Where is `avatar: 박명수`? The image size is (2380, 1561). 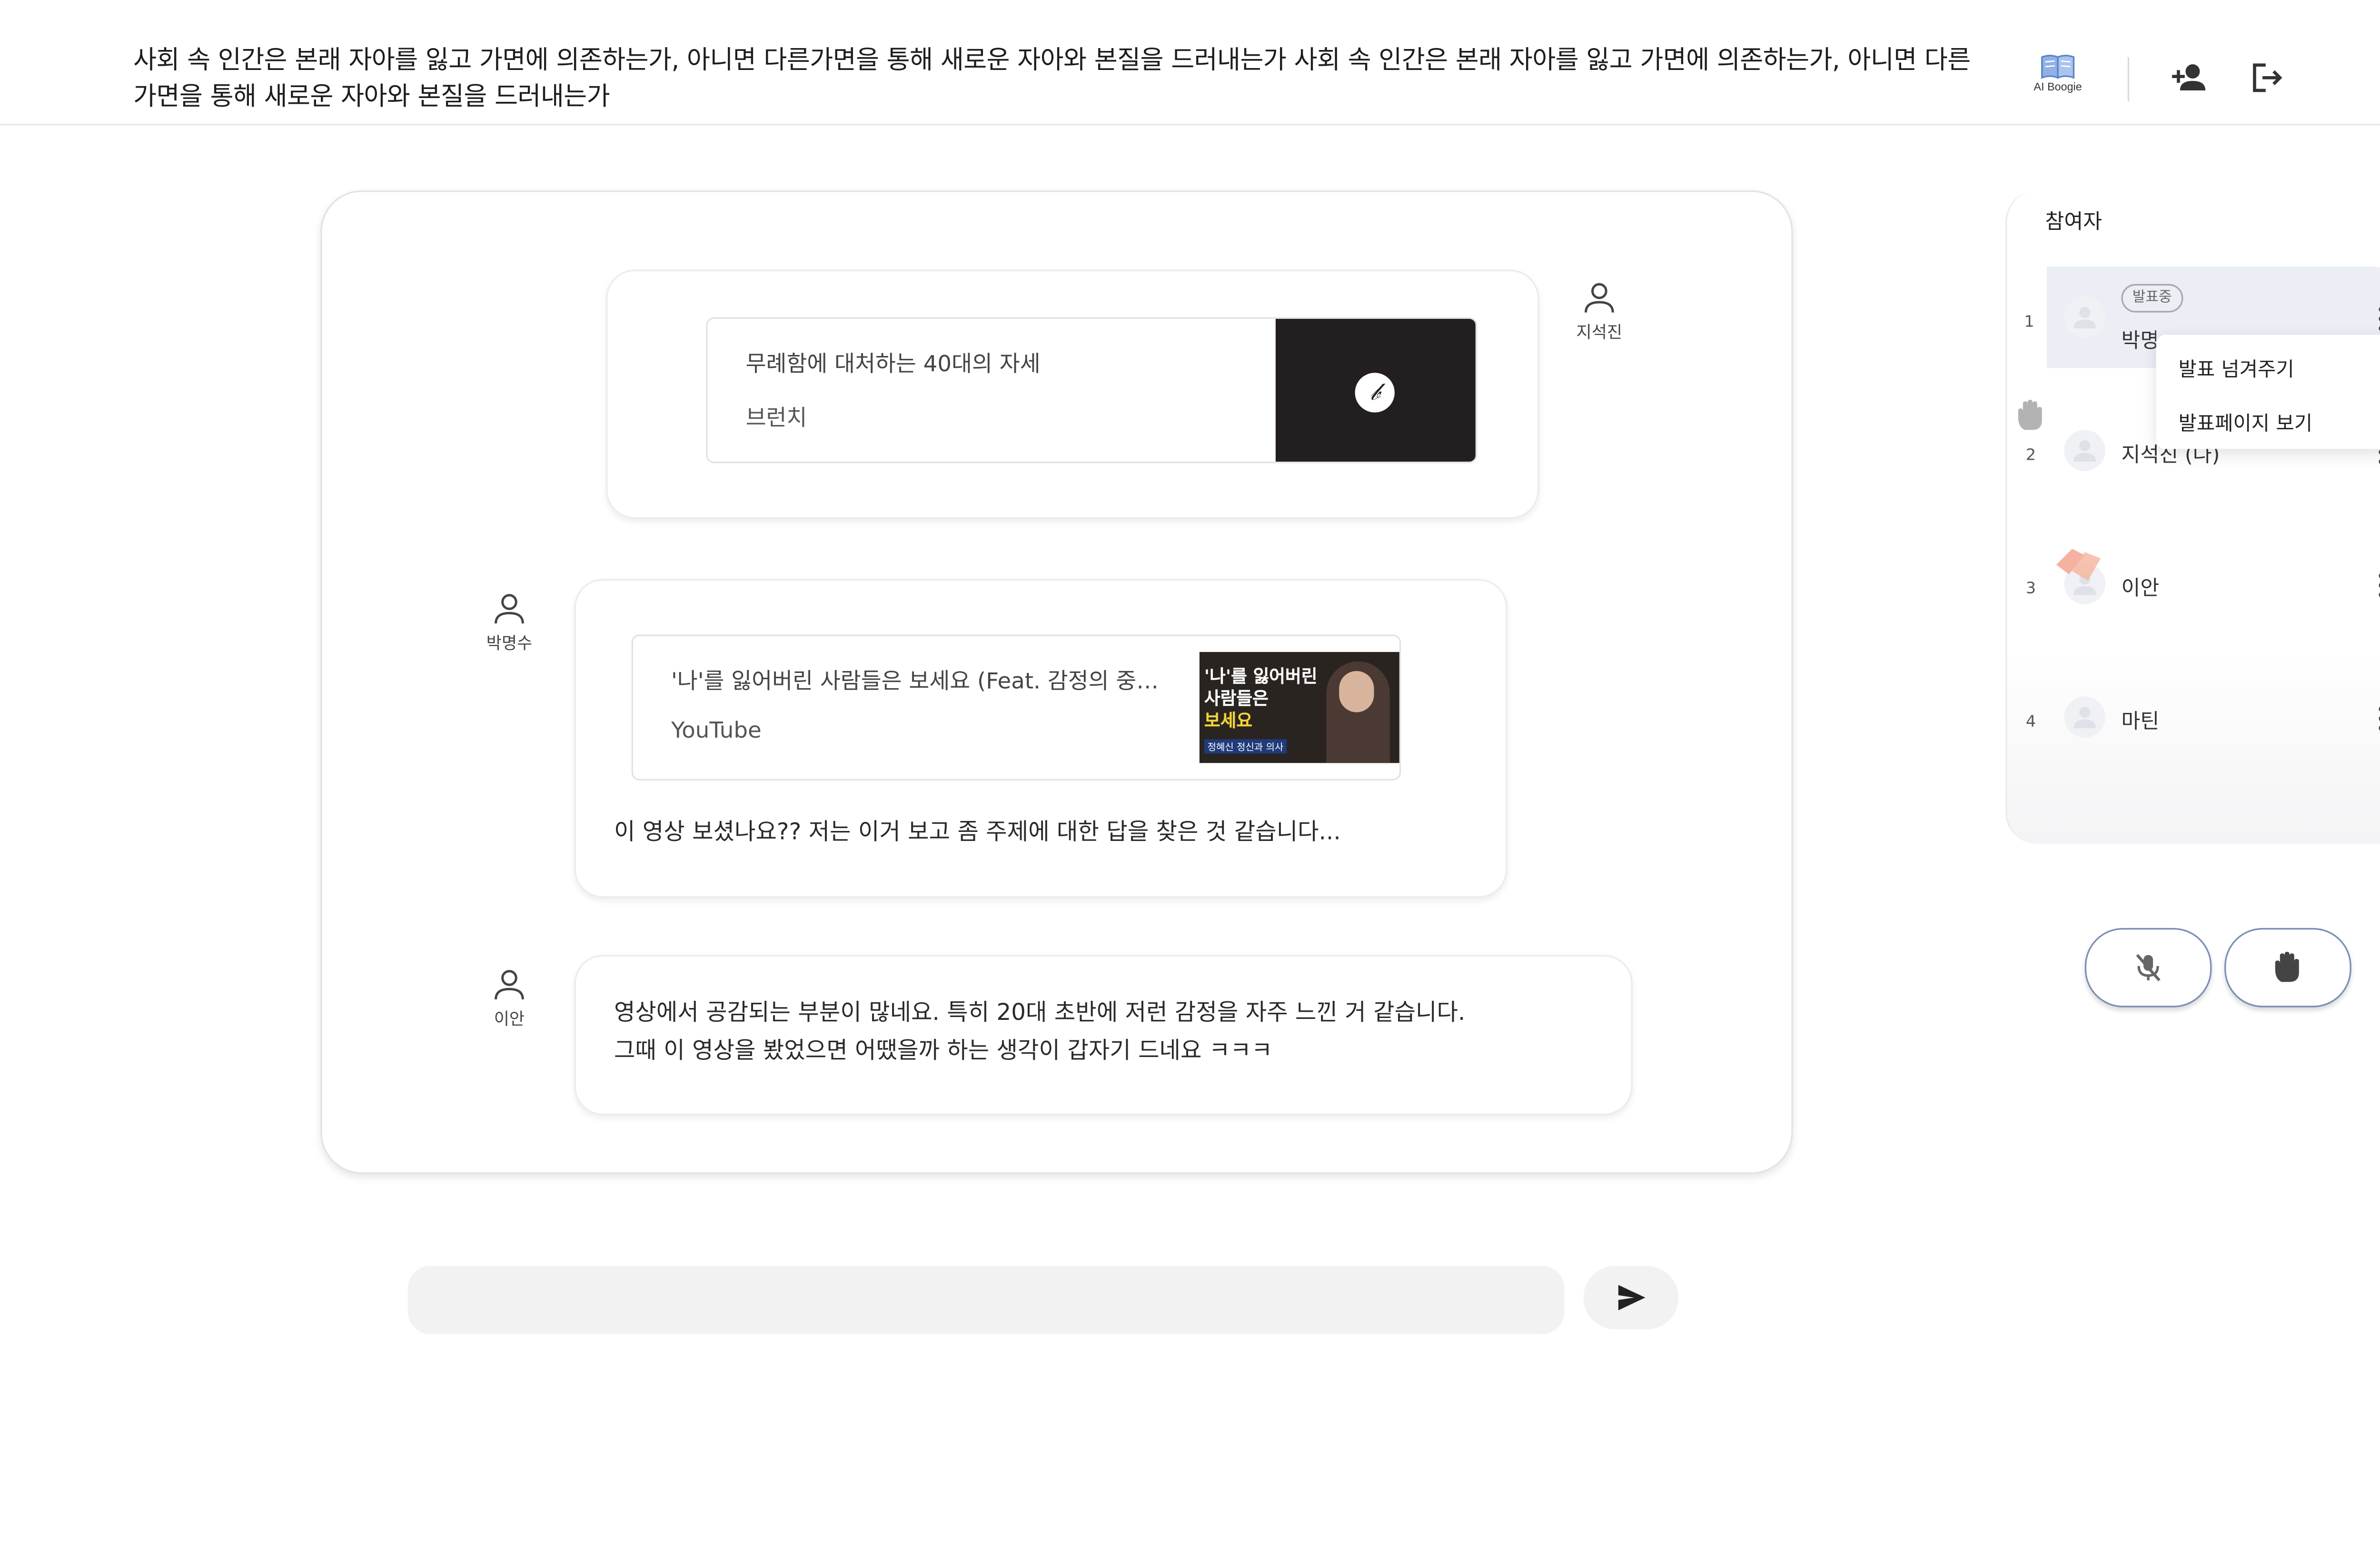
avatar: 박명수 is located at coordinates (509, 622).